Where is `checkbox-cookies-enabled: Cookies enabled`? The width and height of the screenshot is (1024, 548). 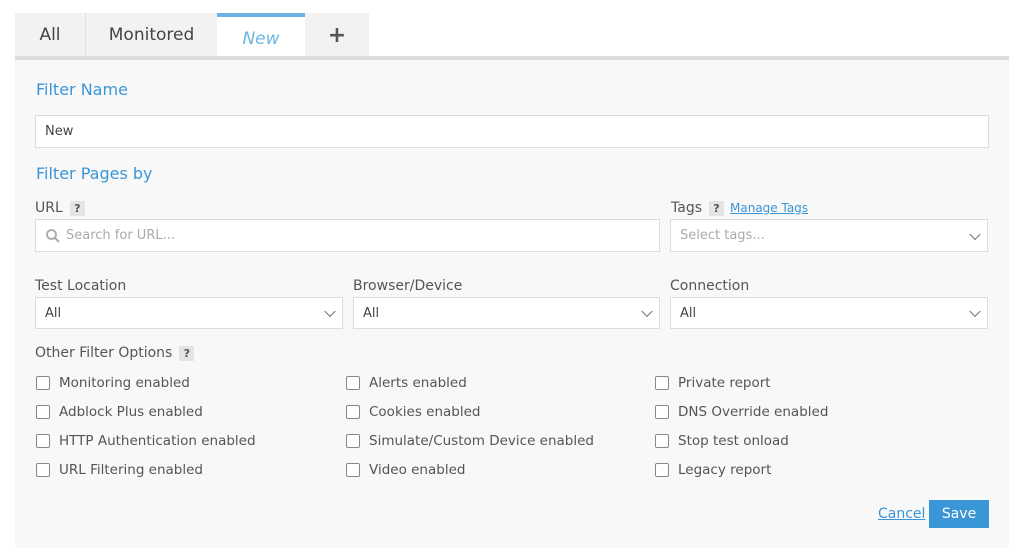 checkbox-cookies-enabled: Cookies enabled is located at coordinates (413, 412).